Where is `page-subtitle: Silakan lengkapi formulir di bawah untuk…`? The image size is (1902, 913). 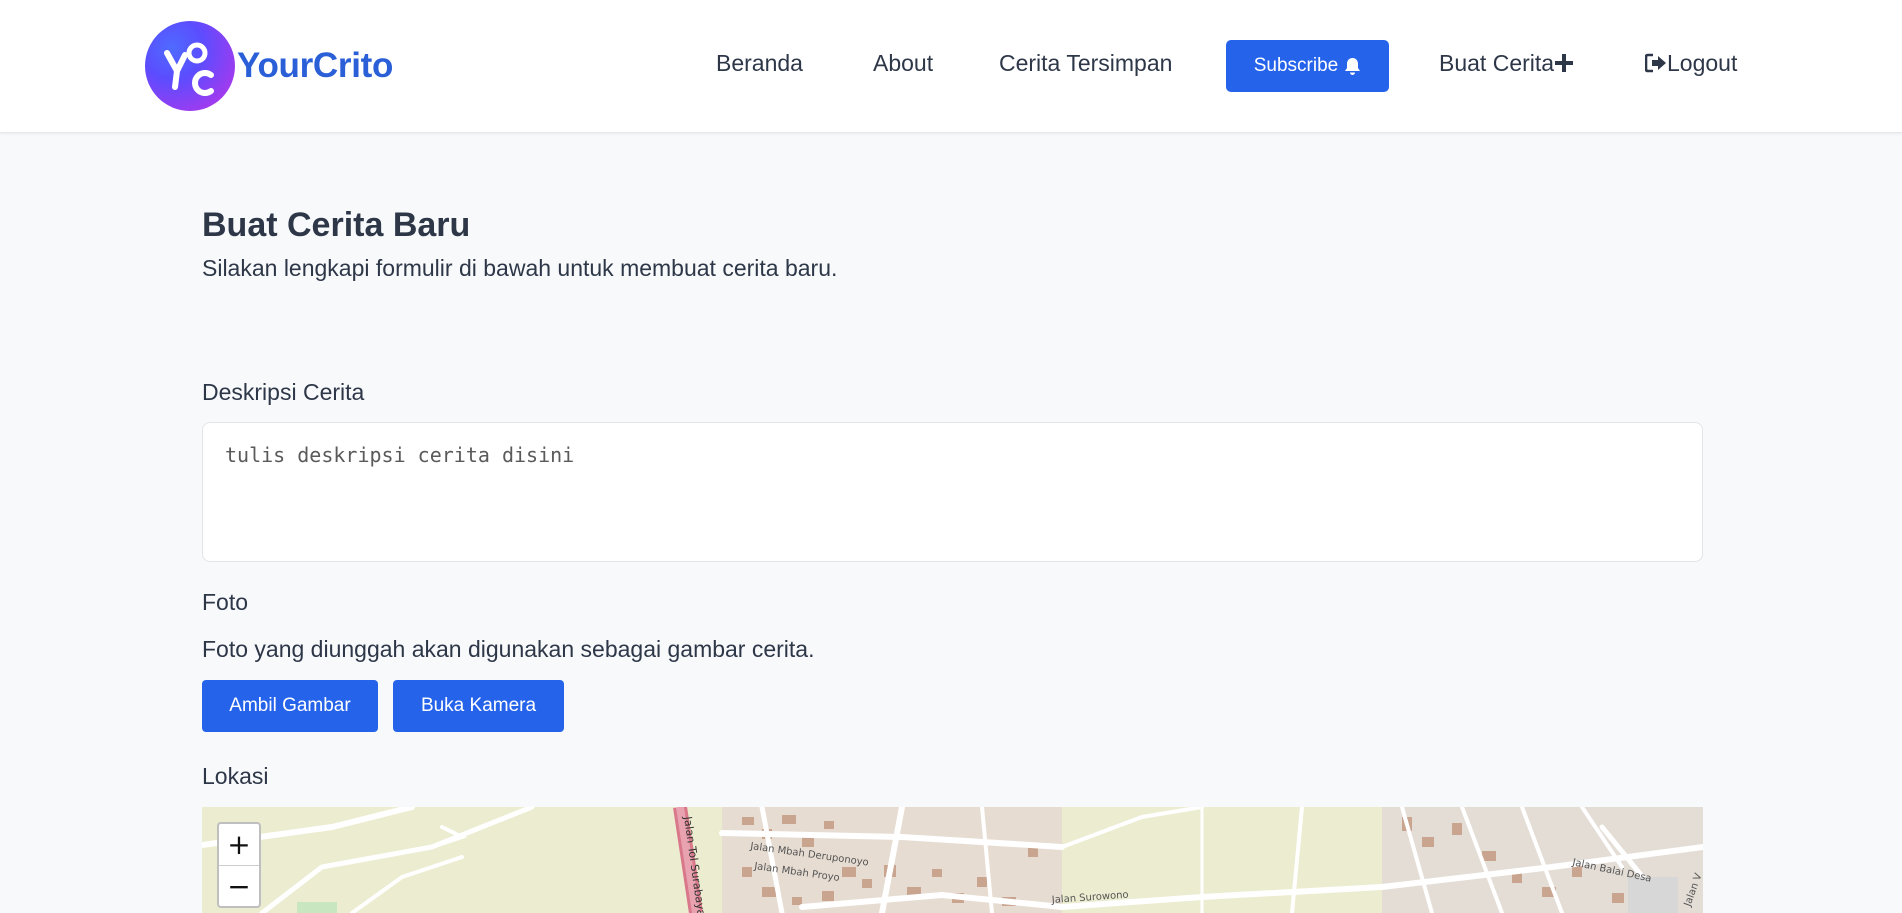
page-subtitle: Silakan lengkapi formulir di bawah untuk… is located at coordinates (520, 268).